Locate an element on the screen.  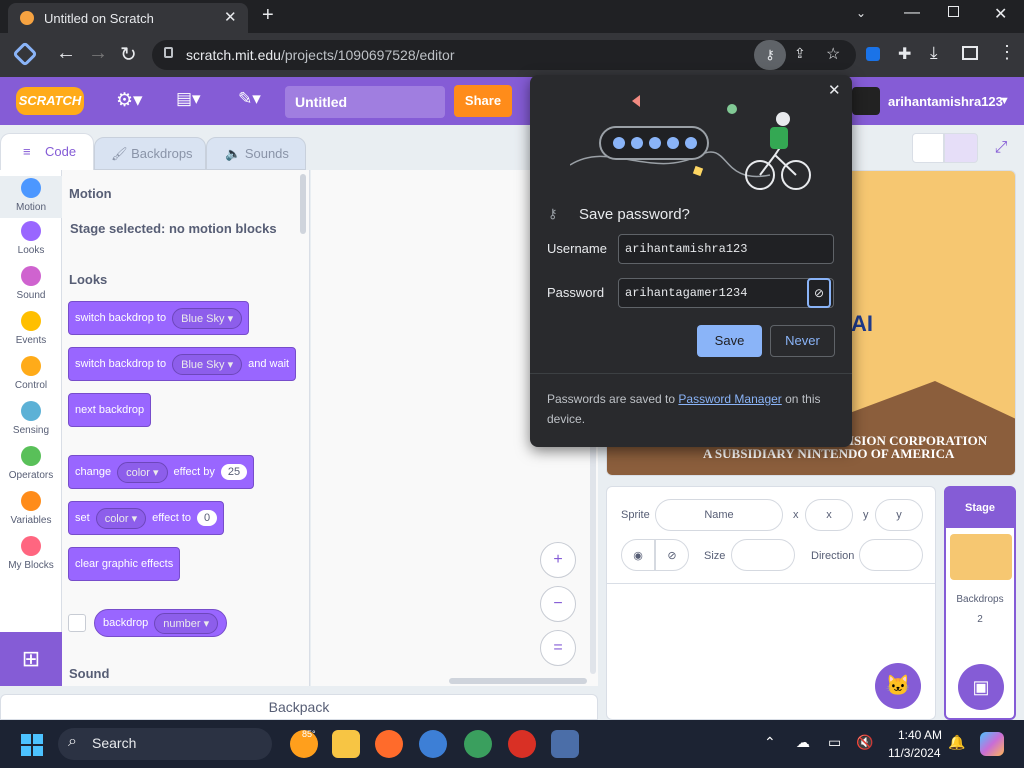
switch-backdrop-wait-block: switch backdrop to Blue Sky ▾ and wait is located at coordinates (182, 364).